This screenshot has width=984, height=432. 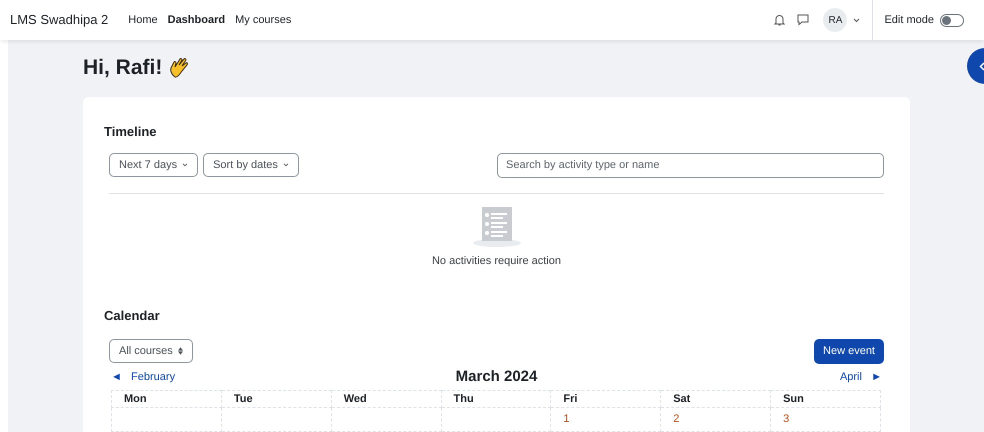 What do you see at coordinates (497, 377) in the screenshot?
I see `month-title: March 2024` at bounding box center [497, 377].